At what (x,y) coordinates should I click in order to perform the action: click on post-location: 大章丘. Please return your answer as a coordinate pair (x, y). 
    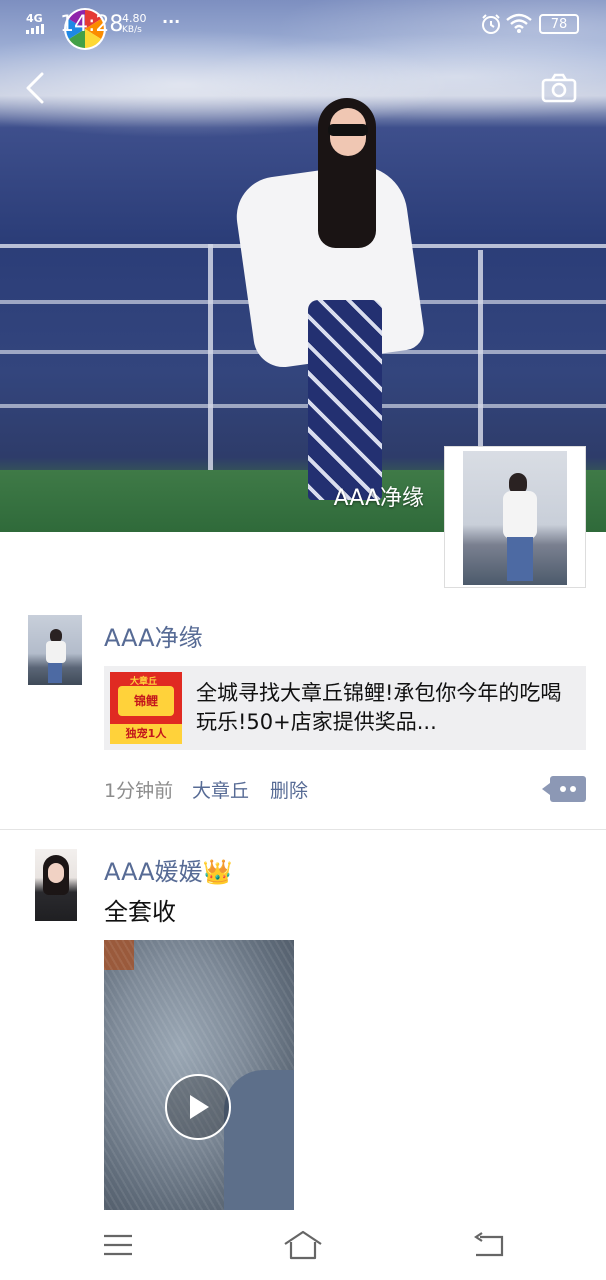
    Looking at the image, I should click on (220, 789).